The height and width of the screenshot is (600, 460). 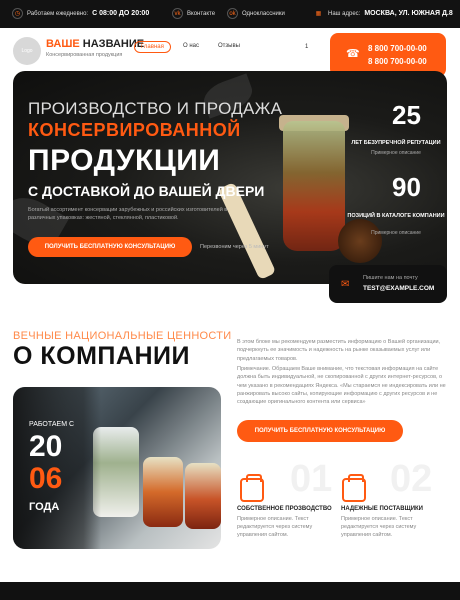 I want to click on logo-subtitle: Консервированная продукция, so click(x=84, y=55).